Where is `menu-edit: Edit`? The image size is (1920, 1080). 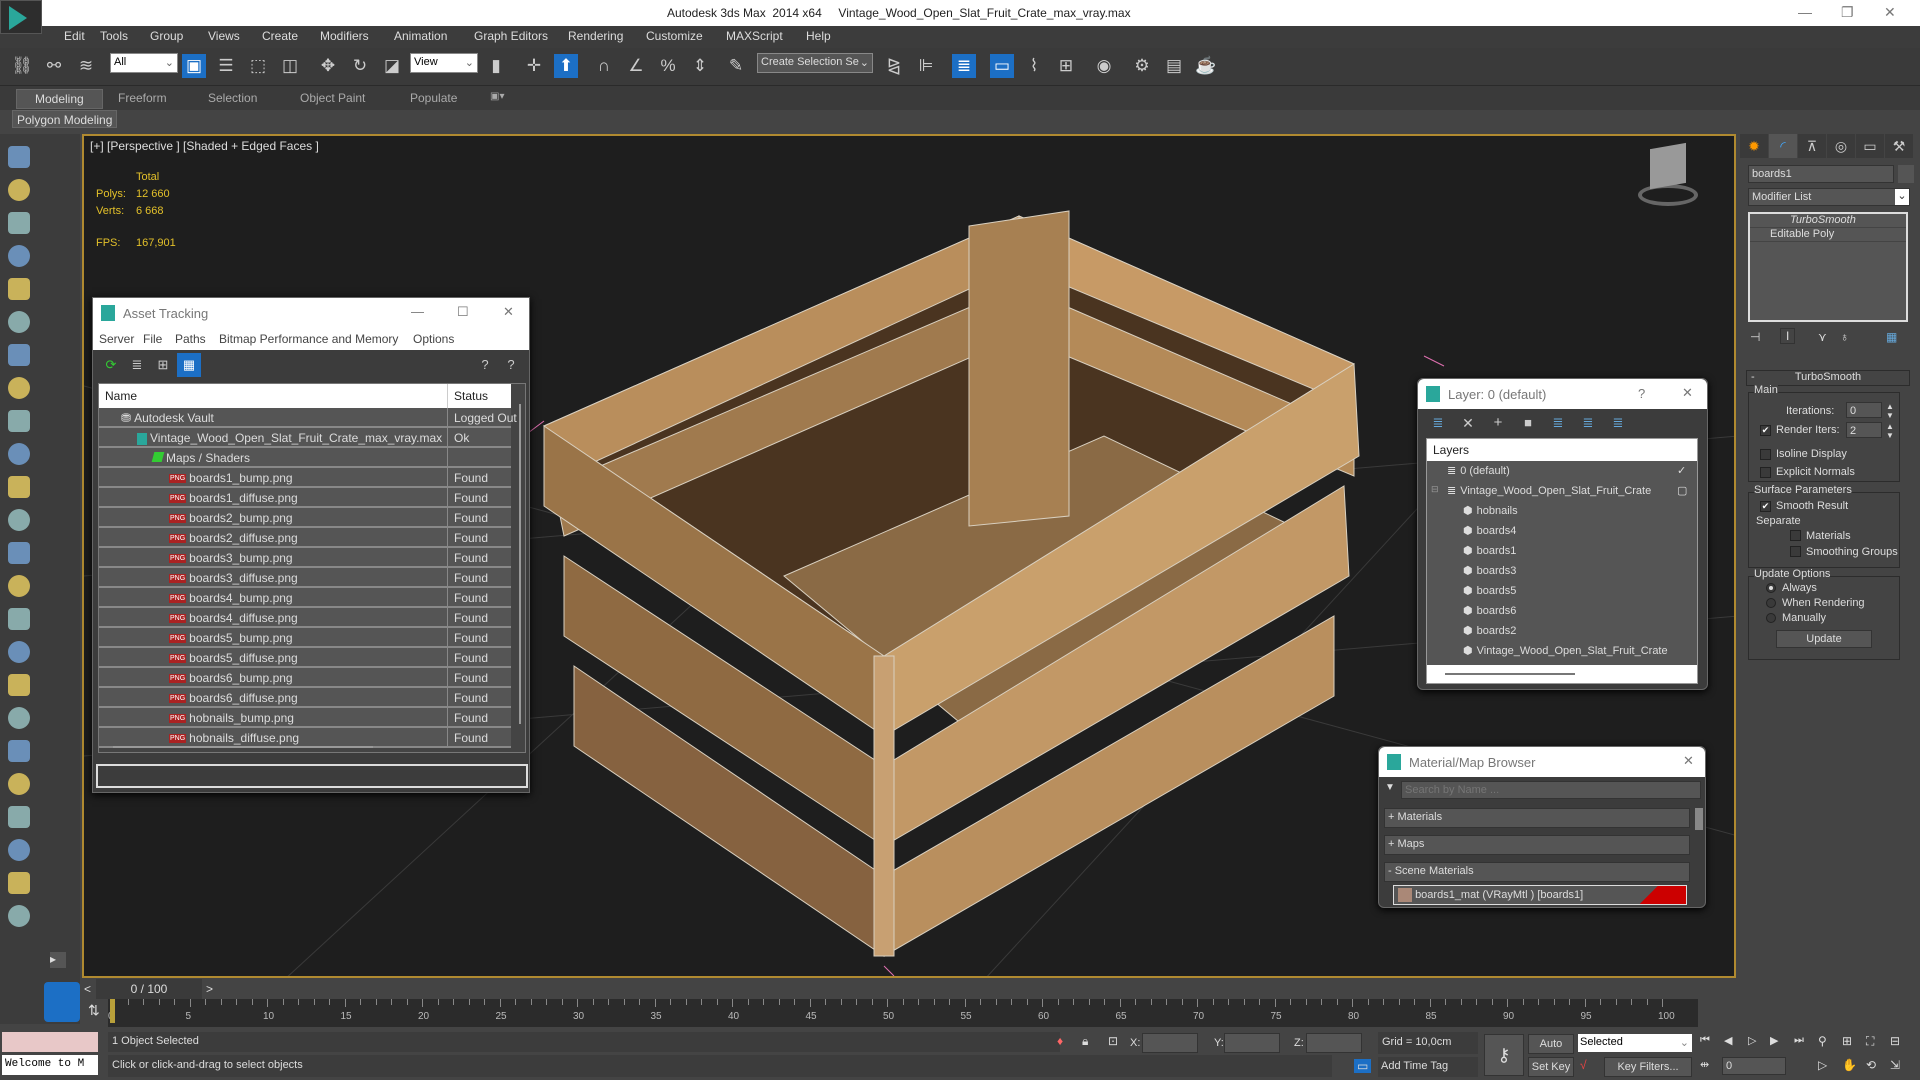 menu-edit: Edit is located at coordinates (74, 36).